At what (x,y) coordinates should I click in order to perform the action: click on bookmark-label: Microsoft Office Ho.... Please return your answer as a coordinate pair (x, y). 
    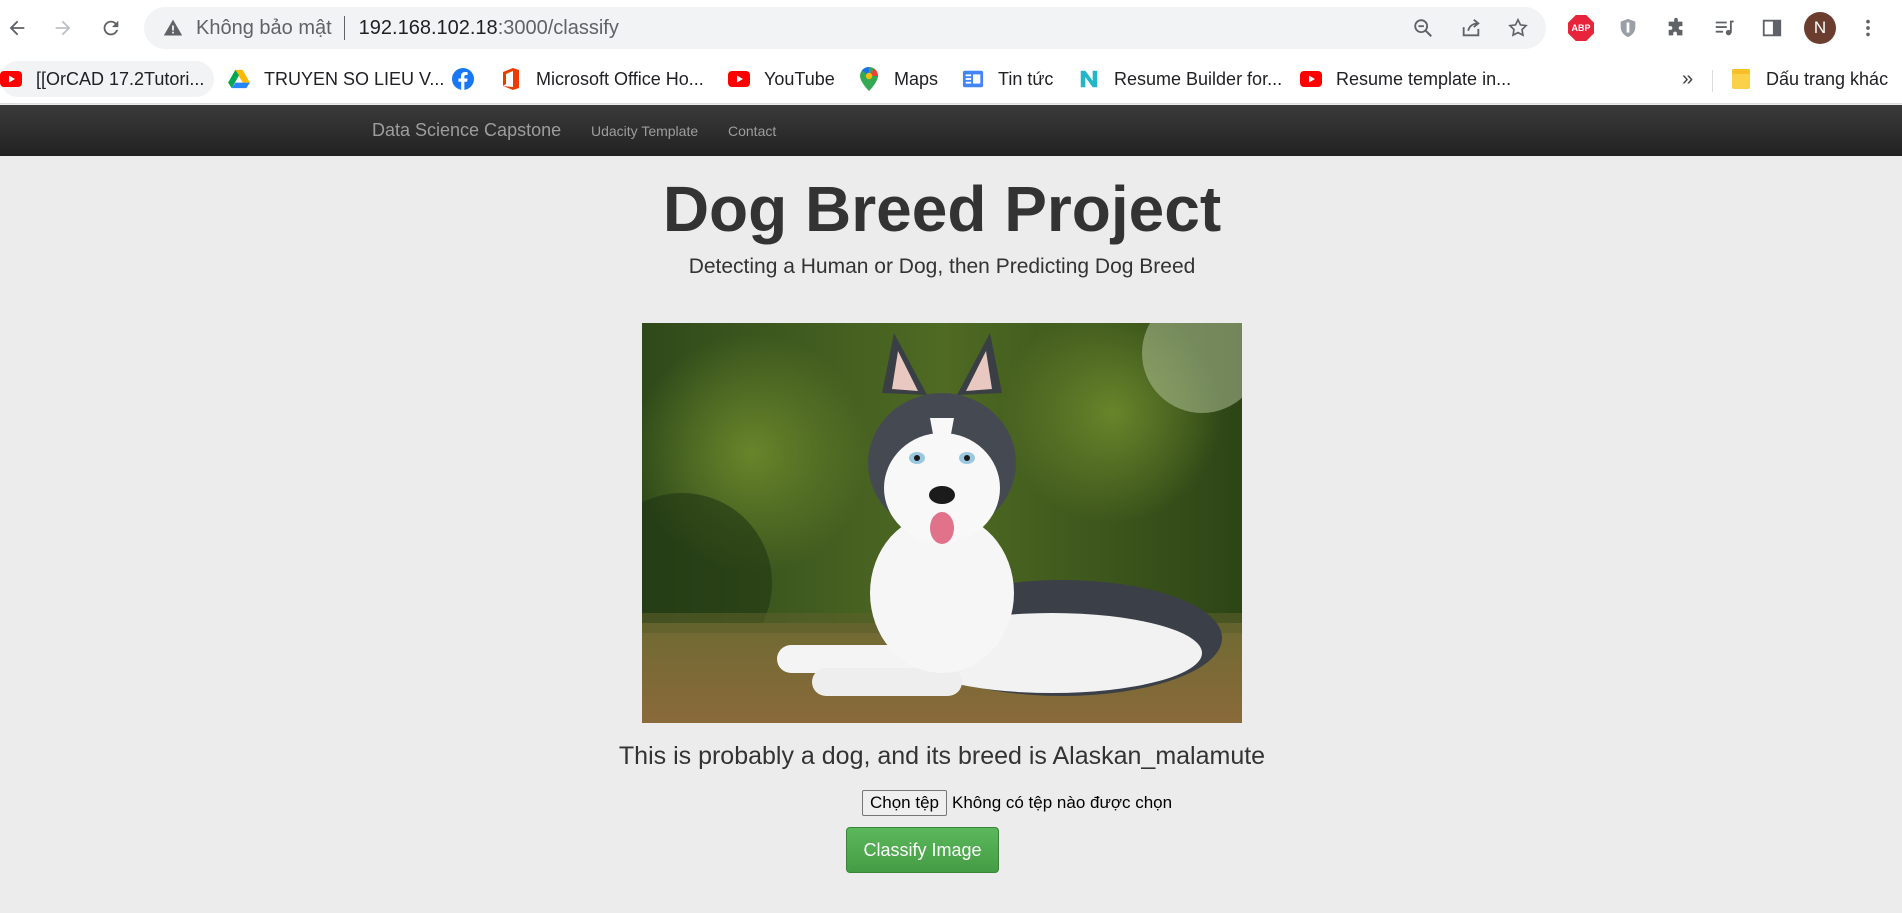
    Looking at the image, I should click on (620, 78).